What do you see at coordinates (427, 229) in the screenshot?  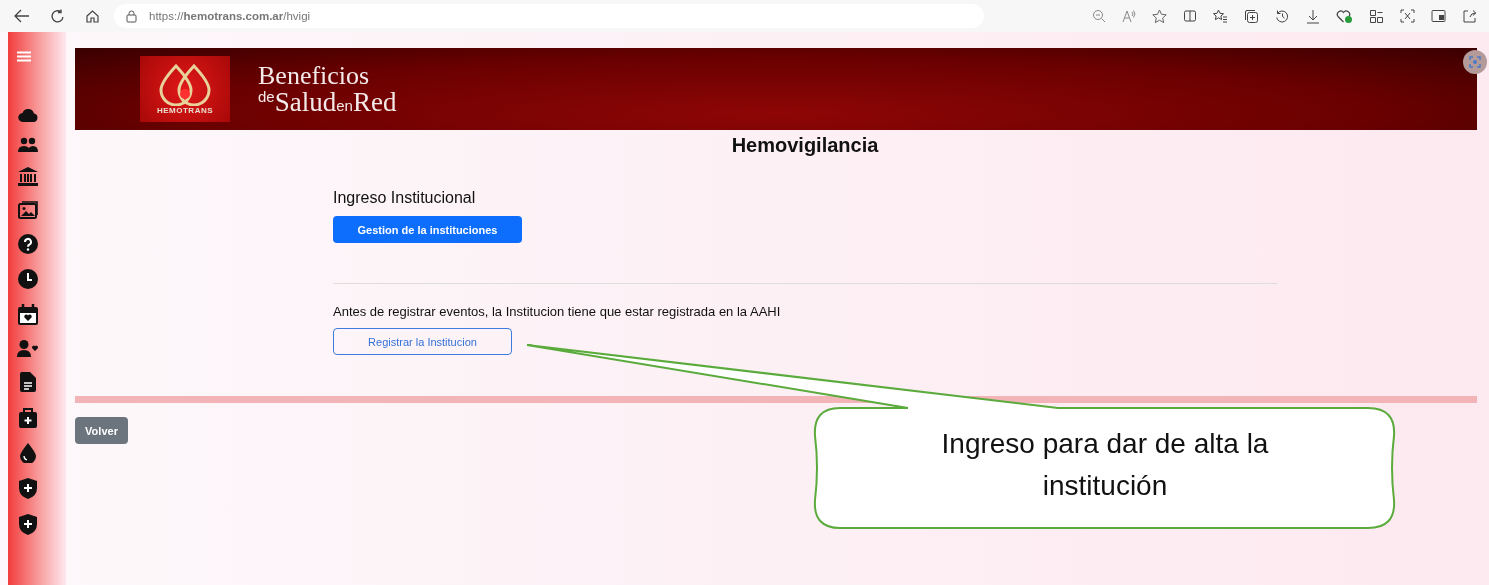 I see `manage-institutions-button: Gestion de la instituciones` at bounding box center [427, 229].